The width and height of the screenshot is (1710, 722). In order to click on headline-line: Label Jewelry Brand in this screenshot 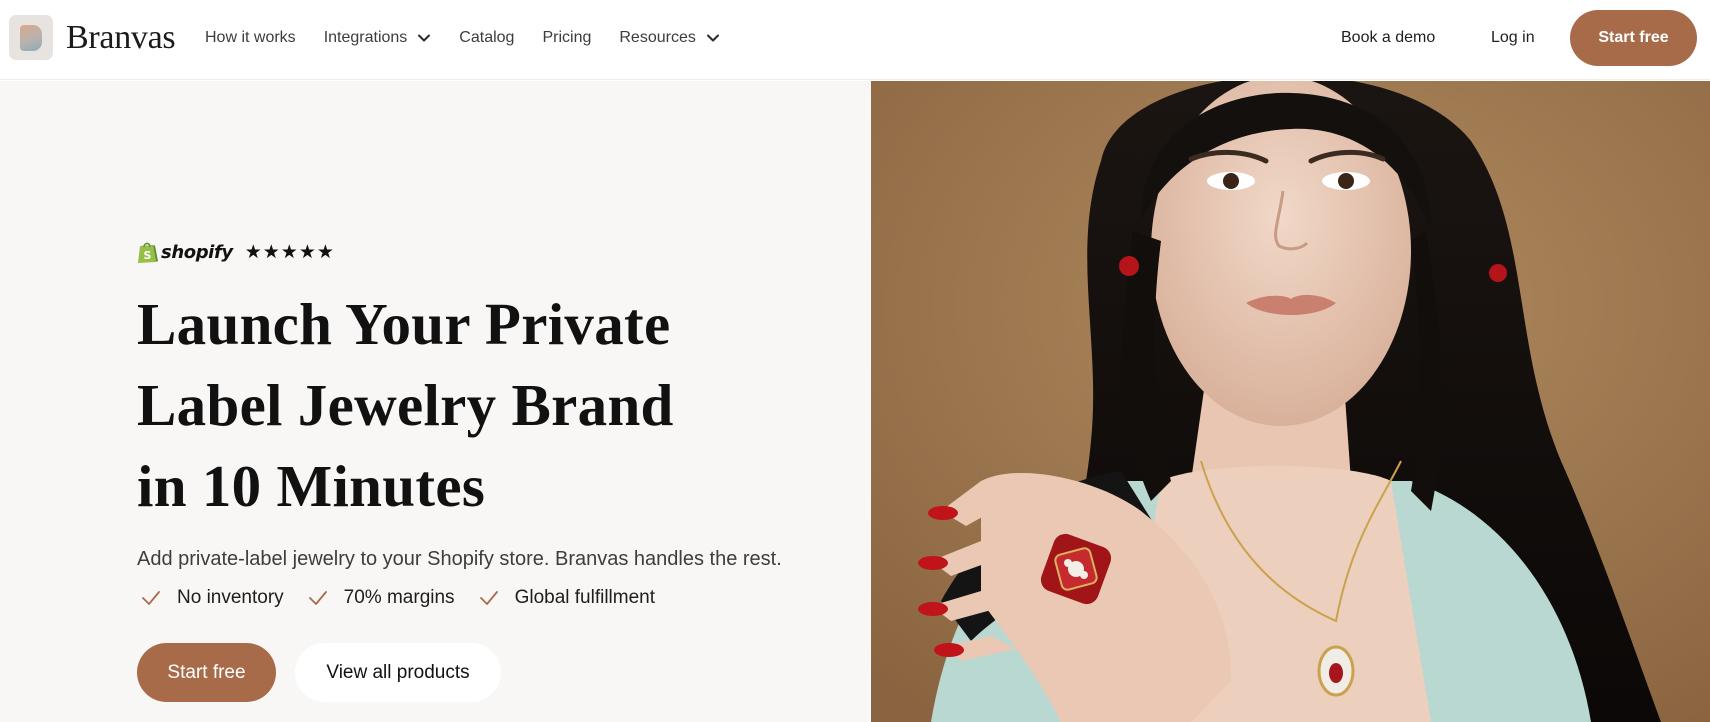, I will do `click(405, 405)`.